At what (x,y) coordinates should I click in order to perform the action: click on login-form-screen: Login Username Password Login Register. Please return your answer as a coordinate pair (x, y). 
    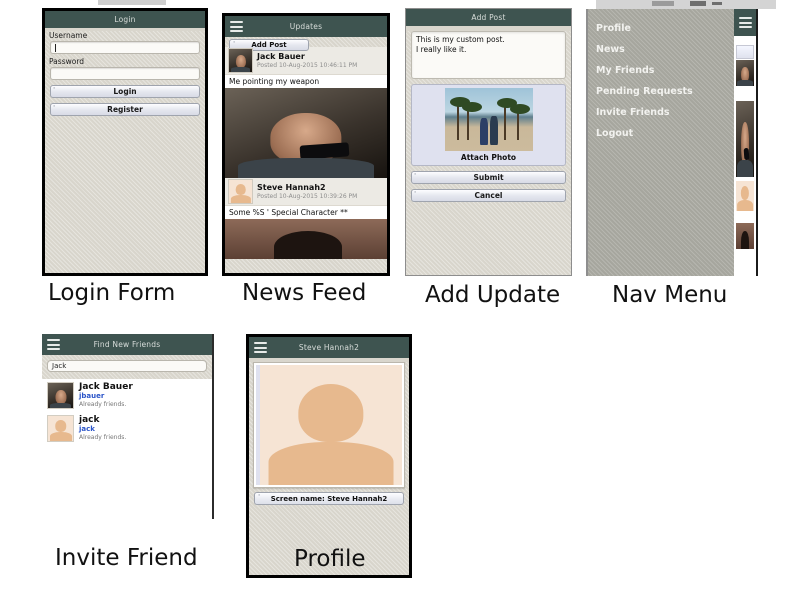
    Looking at the image, I should click on (125, 142).